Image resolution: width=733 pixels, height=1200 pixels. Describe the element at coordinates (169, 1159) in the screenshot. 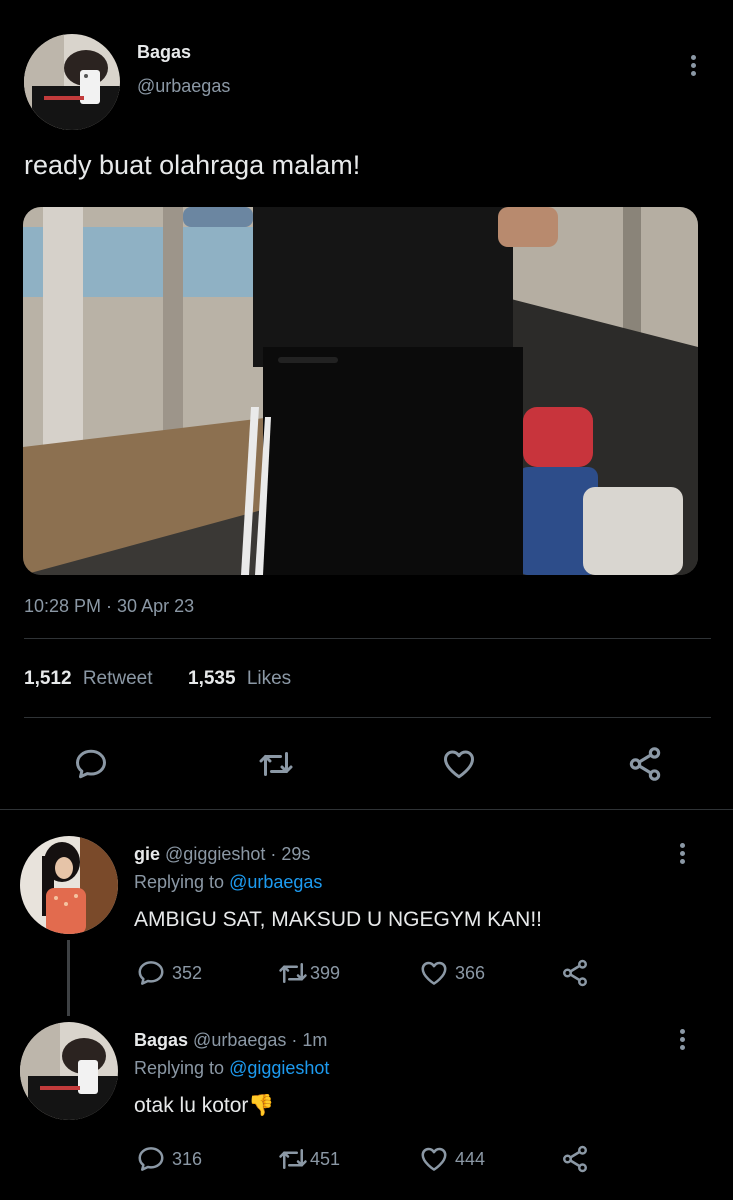

I see `reply-button: 316` at that location.